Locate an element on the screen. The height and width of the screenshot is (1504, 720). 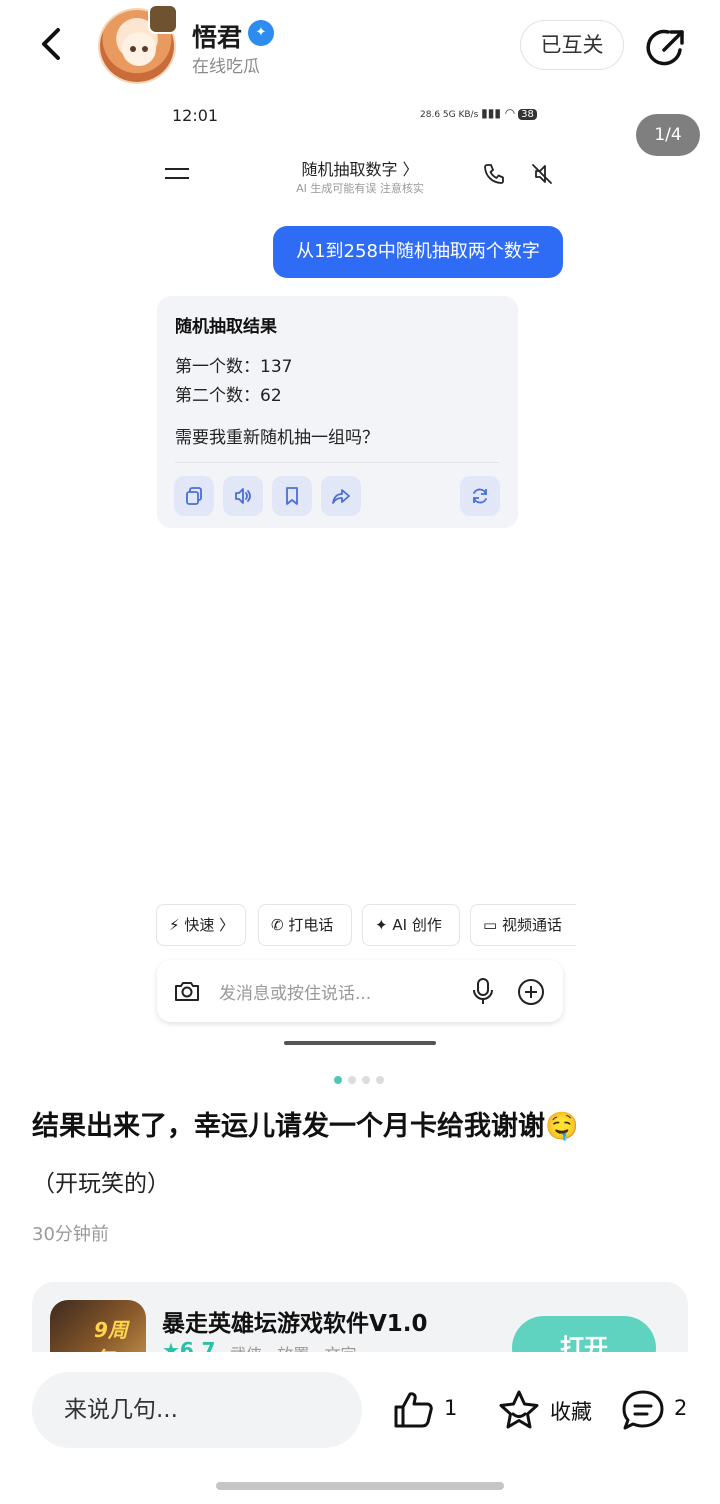
user-message-bubble: 从1到258中随机抽取两个数字 is located at coordinates (418, 252).